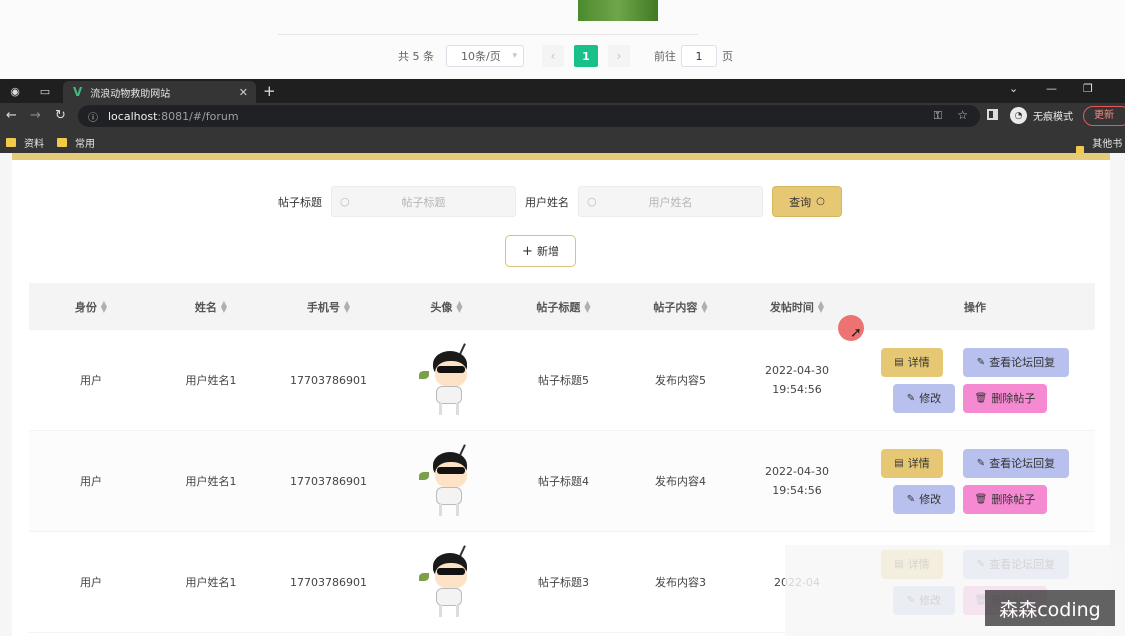 This screenshot has width=1125, height=636. What do you see at coordinates (547, 202) in the screenshot?
I see `user-name-label: 用户姓名` at bounding box center [547, 202].